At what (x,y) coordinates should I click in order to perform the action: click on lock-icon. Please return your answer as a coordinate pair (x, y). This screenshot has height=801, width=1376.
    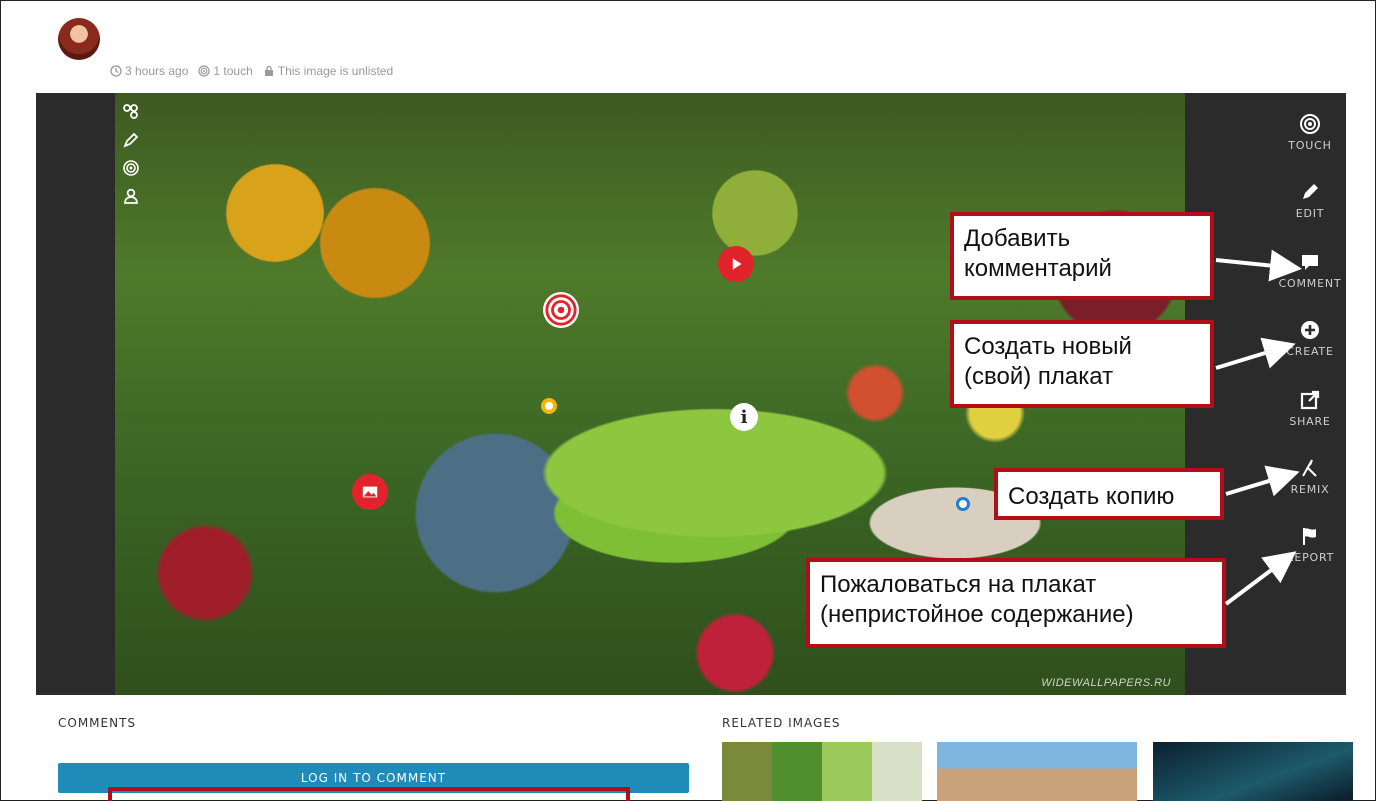
    Looking at the image, I should click on (268, 70).